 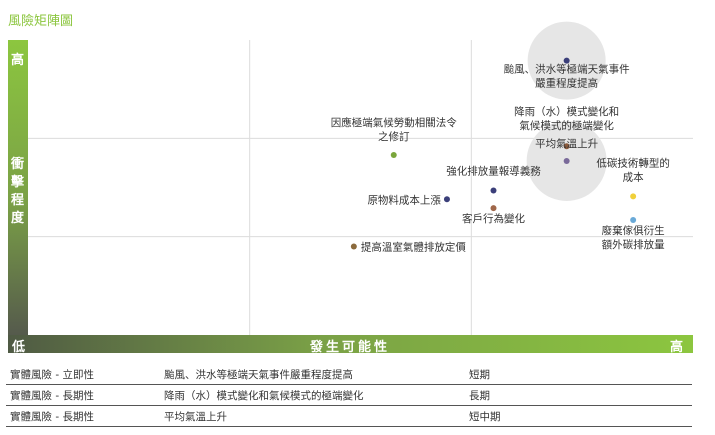 What do you see at coordinates (566, 111) in the screenshot?
I see `data-point-label: 降雨（水）模式變化和` at bounding box center [566, 111].